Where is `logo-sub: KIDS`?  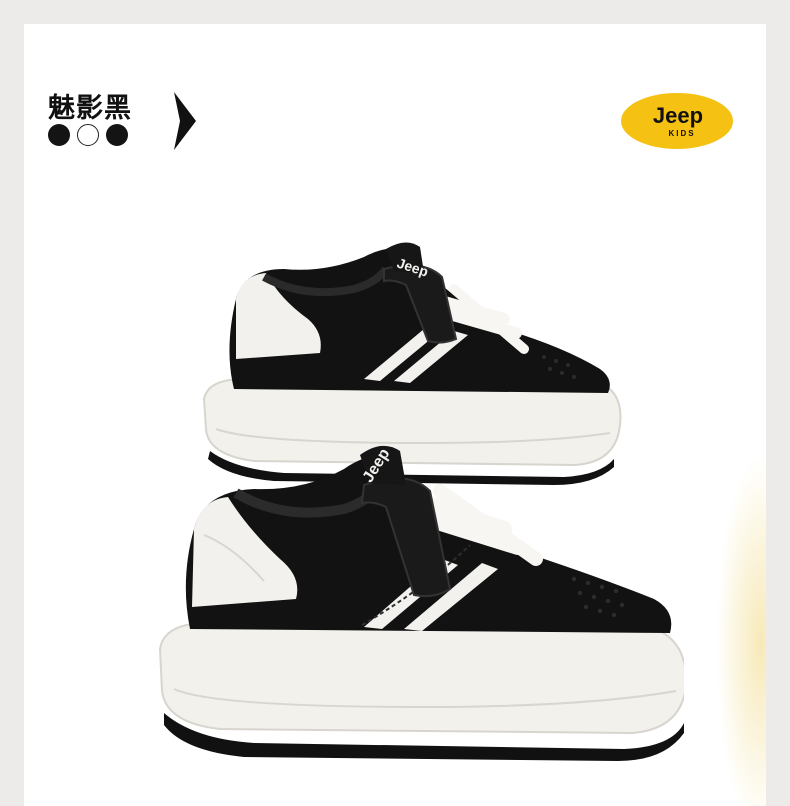
logo-sub: KIDS is located at coordinates (681, 133).